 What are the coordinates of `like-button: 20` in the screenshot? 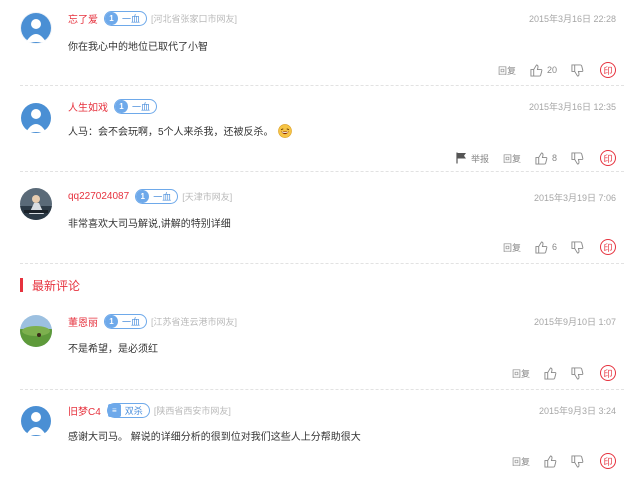 It's located at (543, 70).